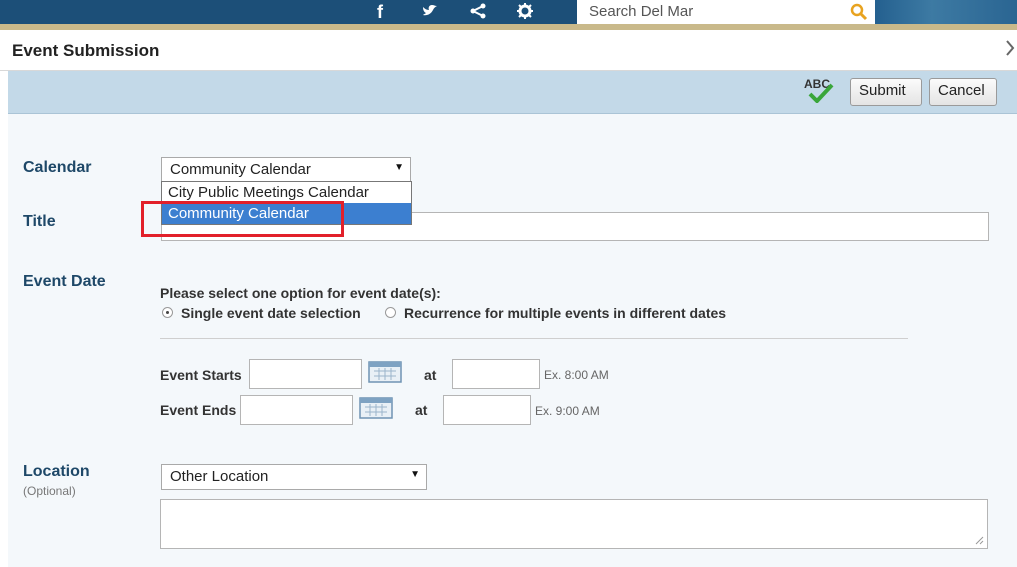  Describe the element at coordinates (167, 312) in the screenshot. I see `radio-single-date` at that location.